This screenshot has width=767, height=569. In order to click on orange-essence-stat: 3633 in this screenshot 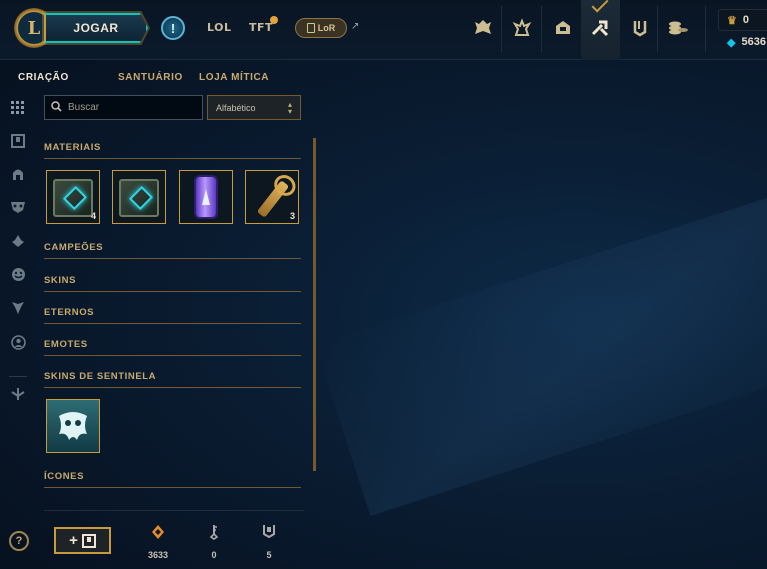, I will do `click(158, 542)`.